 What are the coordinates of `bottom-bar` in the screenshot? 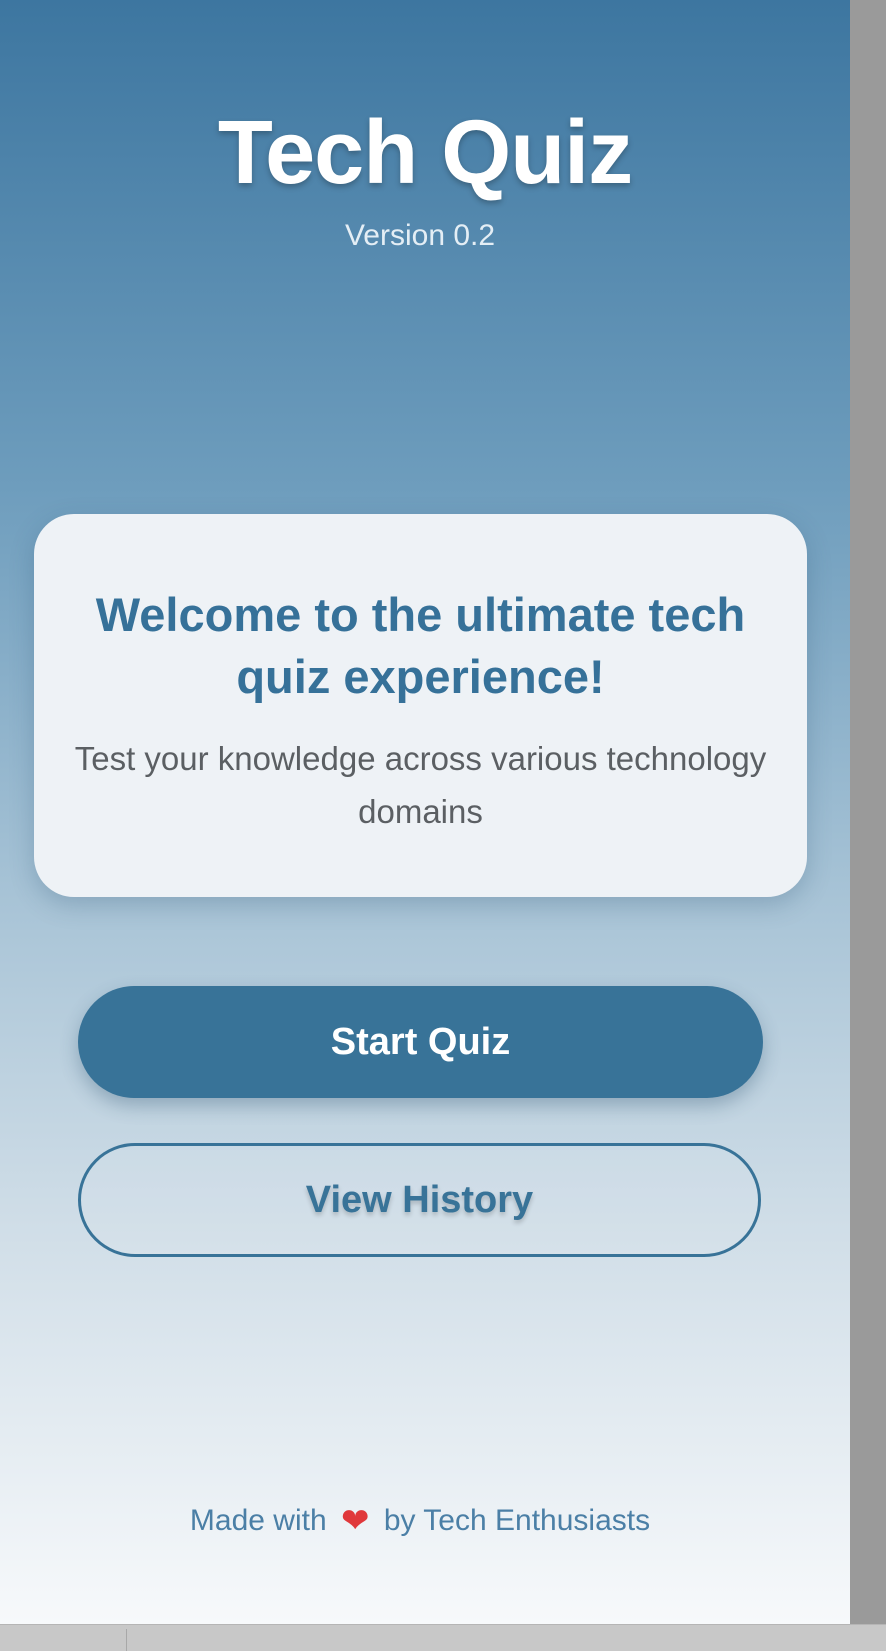 It's located at (443, 1637).